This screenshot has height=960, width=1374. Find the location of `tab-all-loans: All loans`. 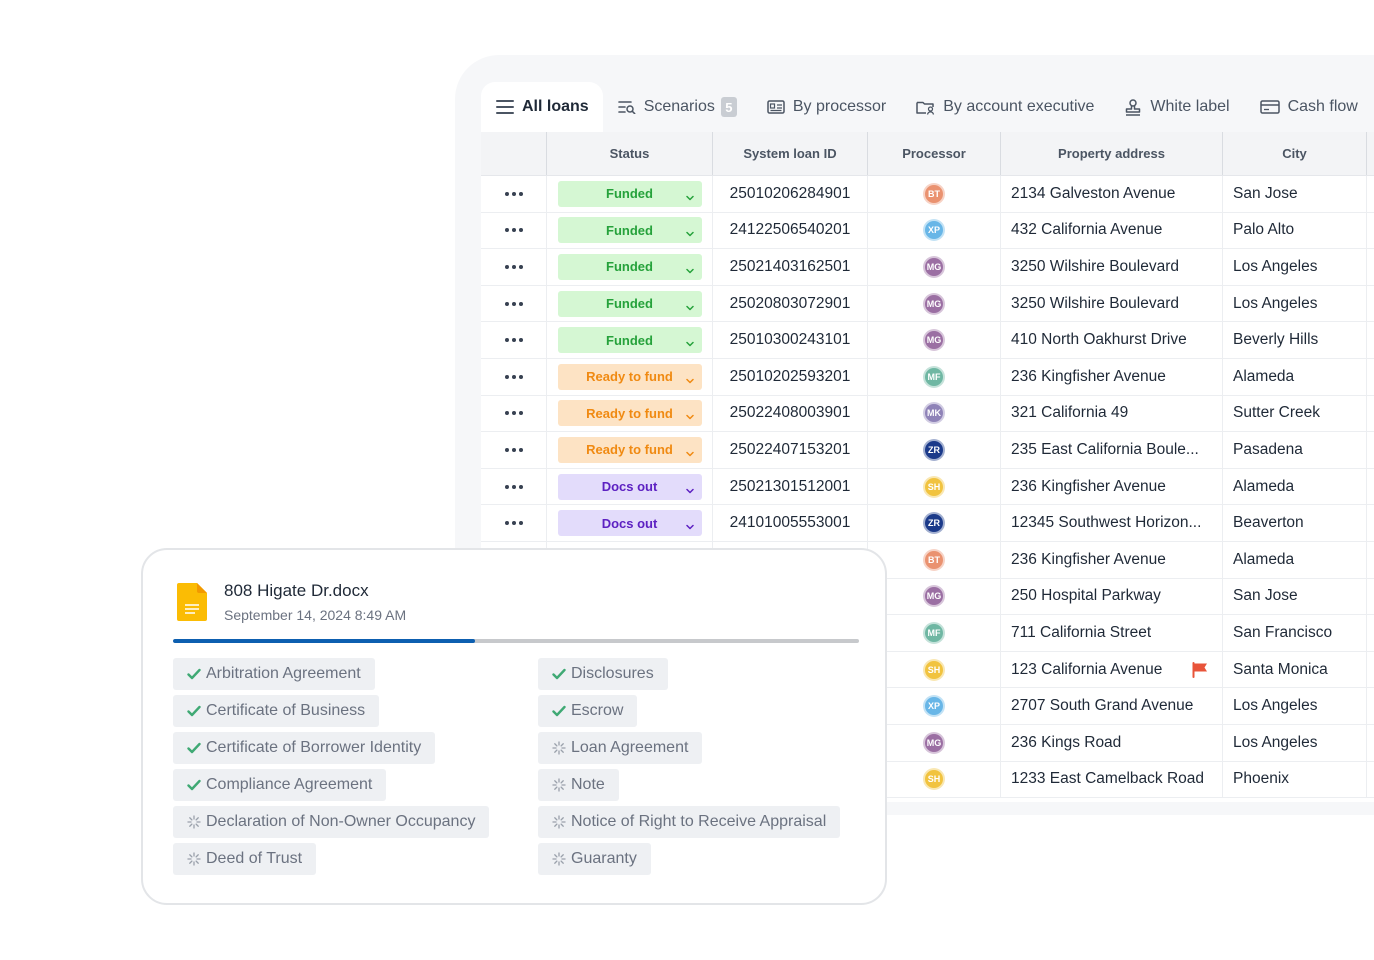

tab-all-loans: All loans is located at coordinates (542, 107).